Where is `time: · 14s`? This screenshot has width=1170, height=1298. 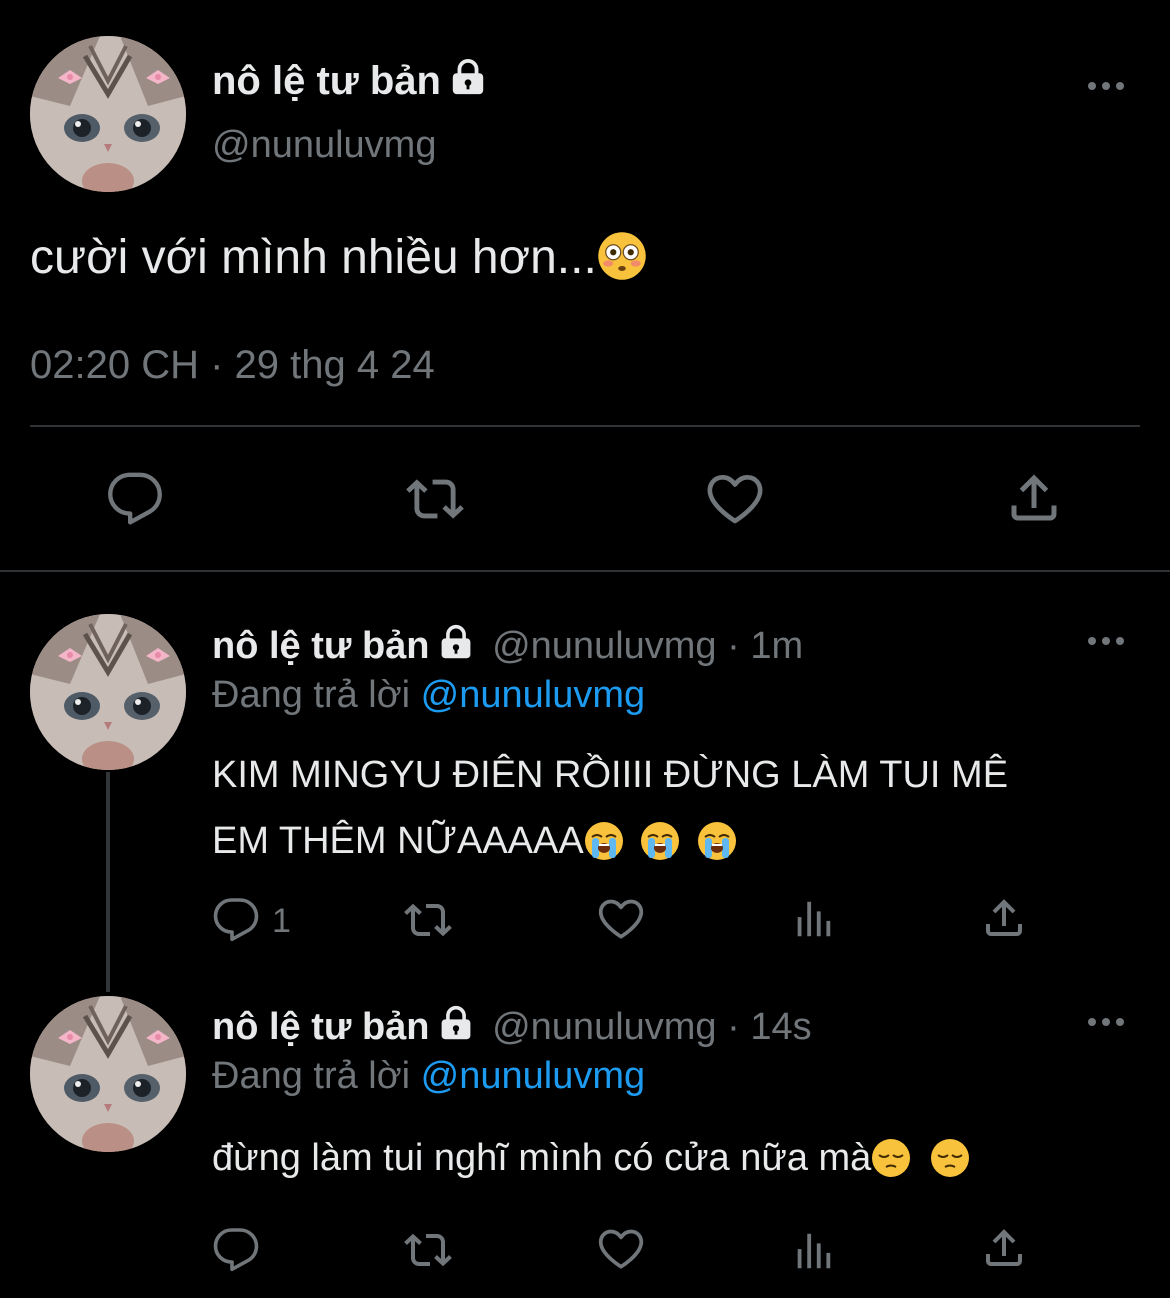 time: · 14s is located at coordinates (769, 1027).